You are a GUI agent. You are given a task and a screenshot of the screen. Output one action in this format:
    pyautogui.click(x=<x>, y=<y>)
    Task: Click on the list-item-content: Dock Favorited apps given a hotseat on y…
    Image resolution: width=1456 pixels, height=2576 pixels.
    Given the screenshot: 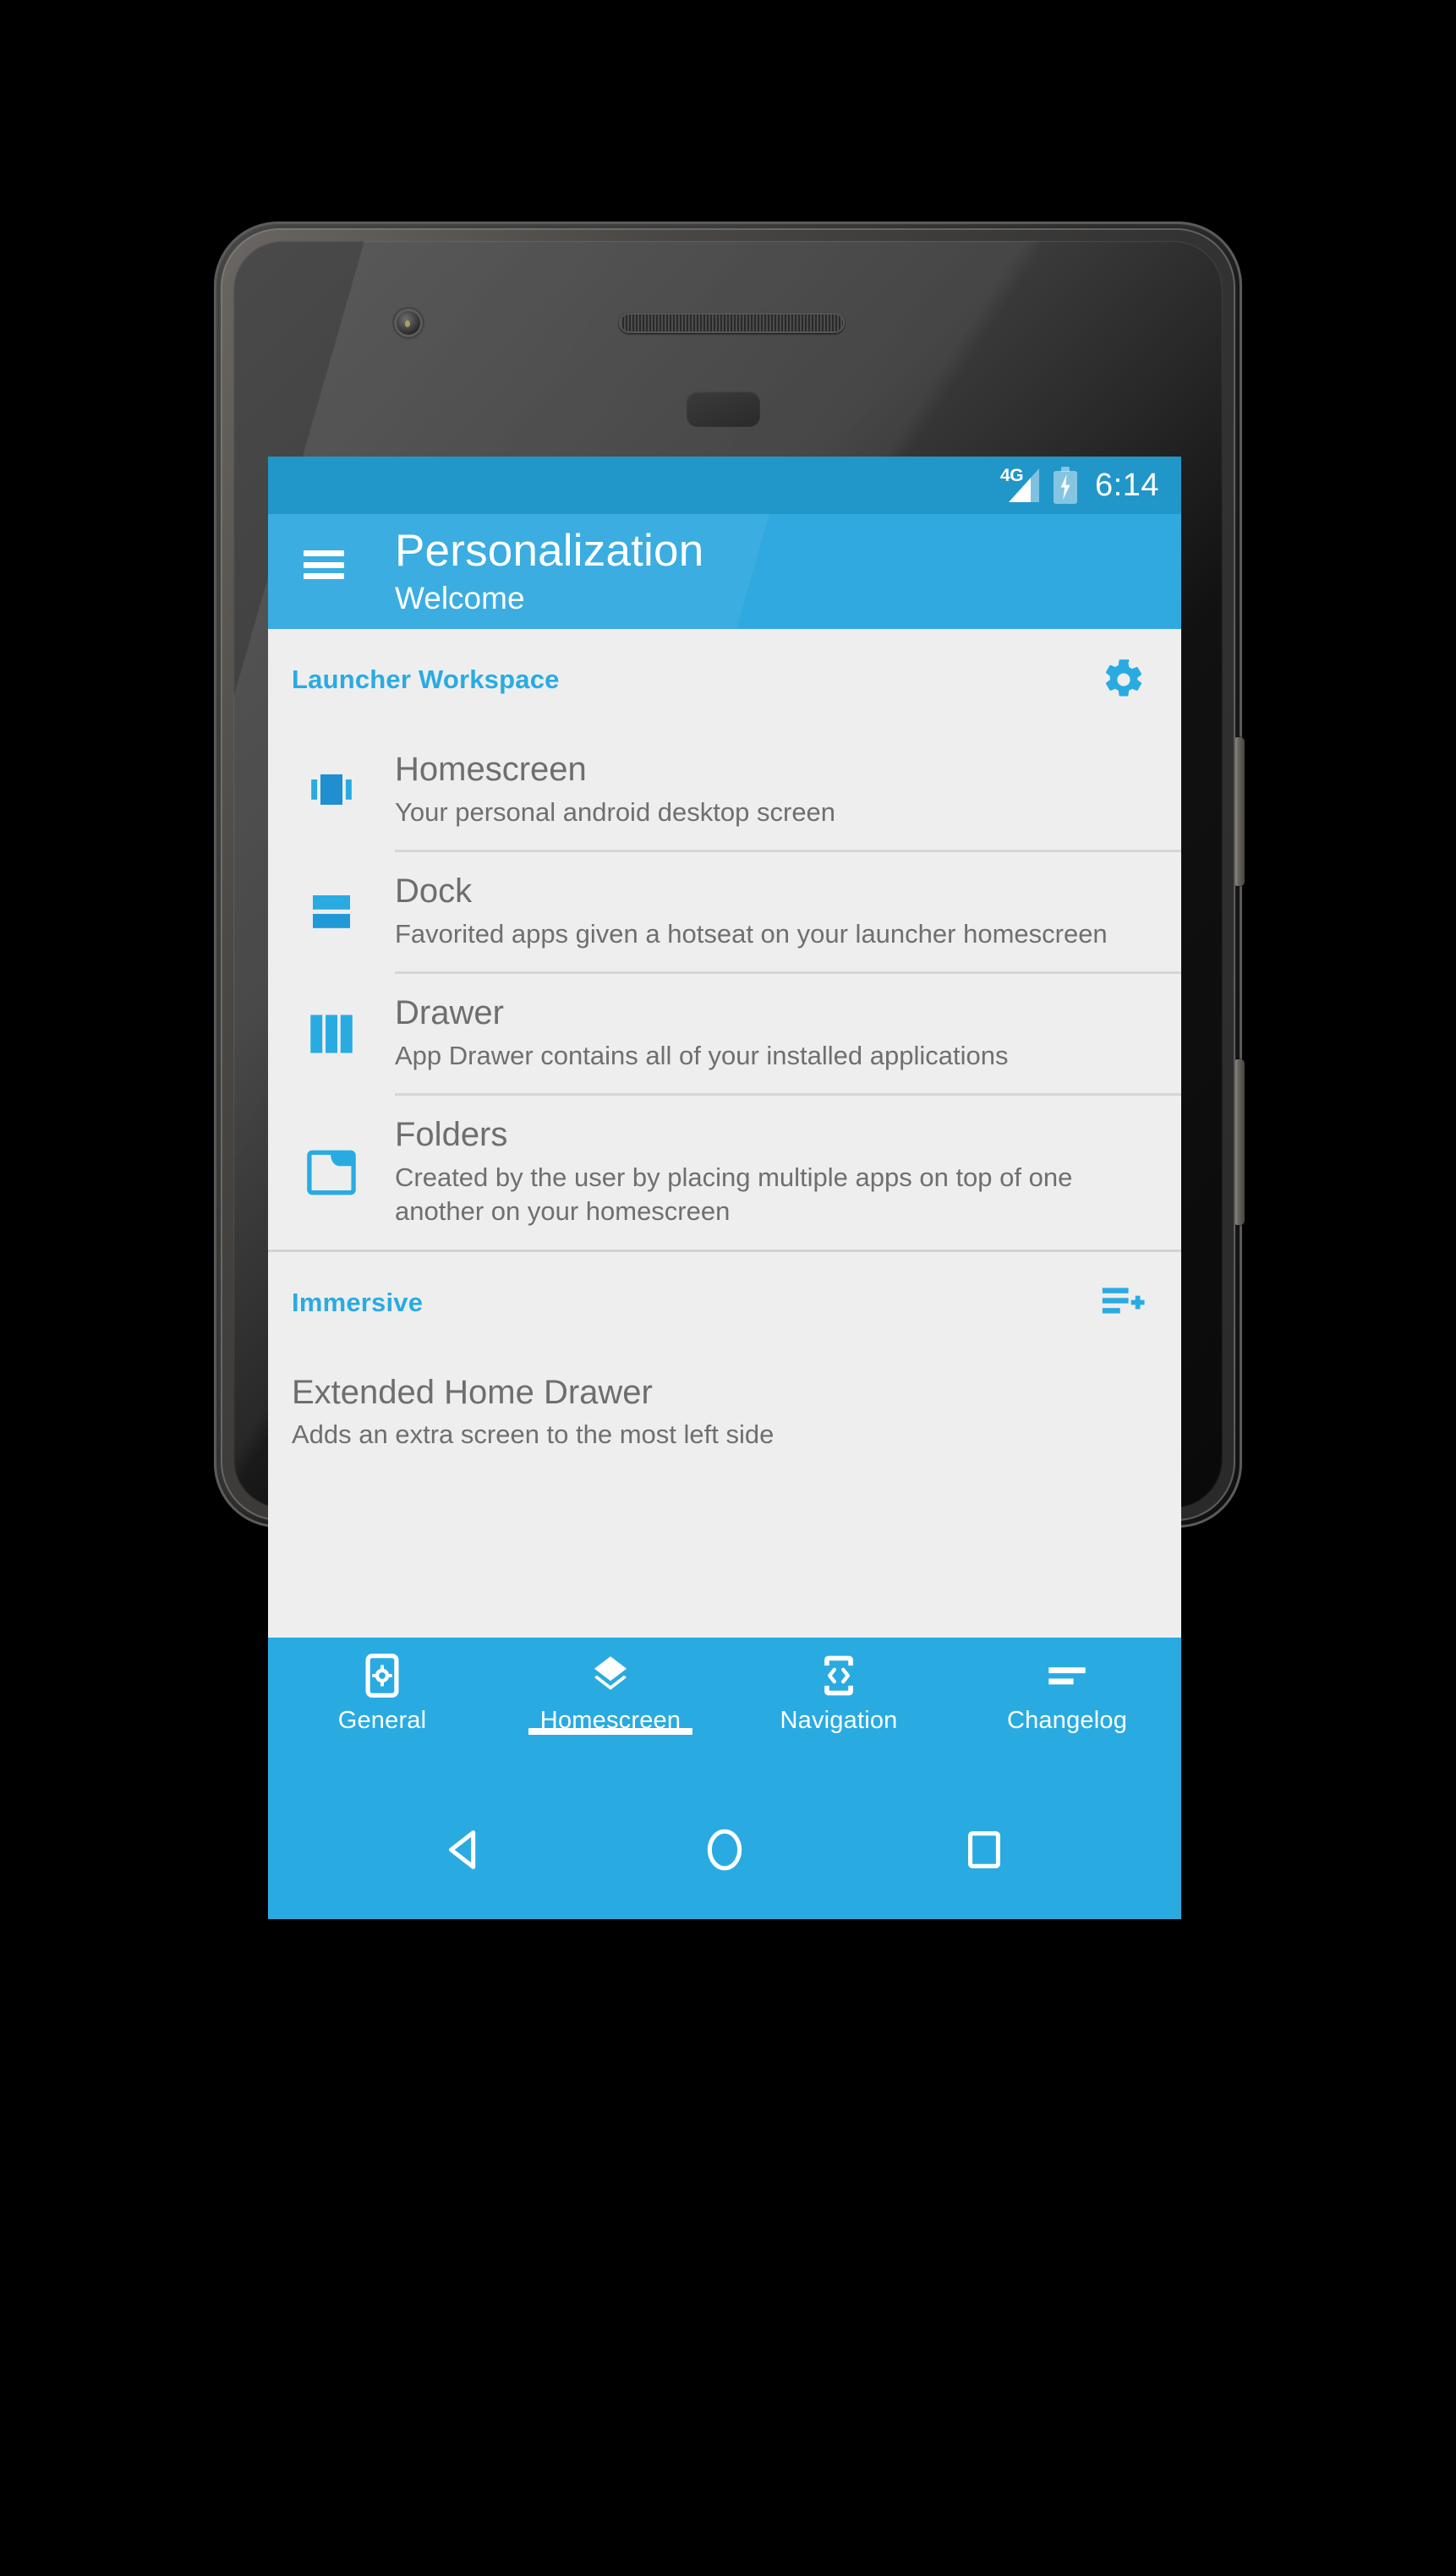 What is the action you would take?
    pyautogui.click(x=781, y=911)
    